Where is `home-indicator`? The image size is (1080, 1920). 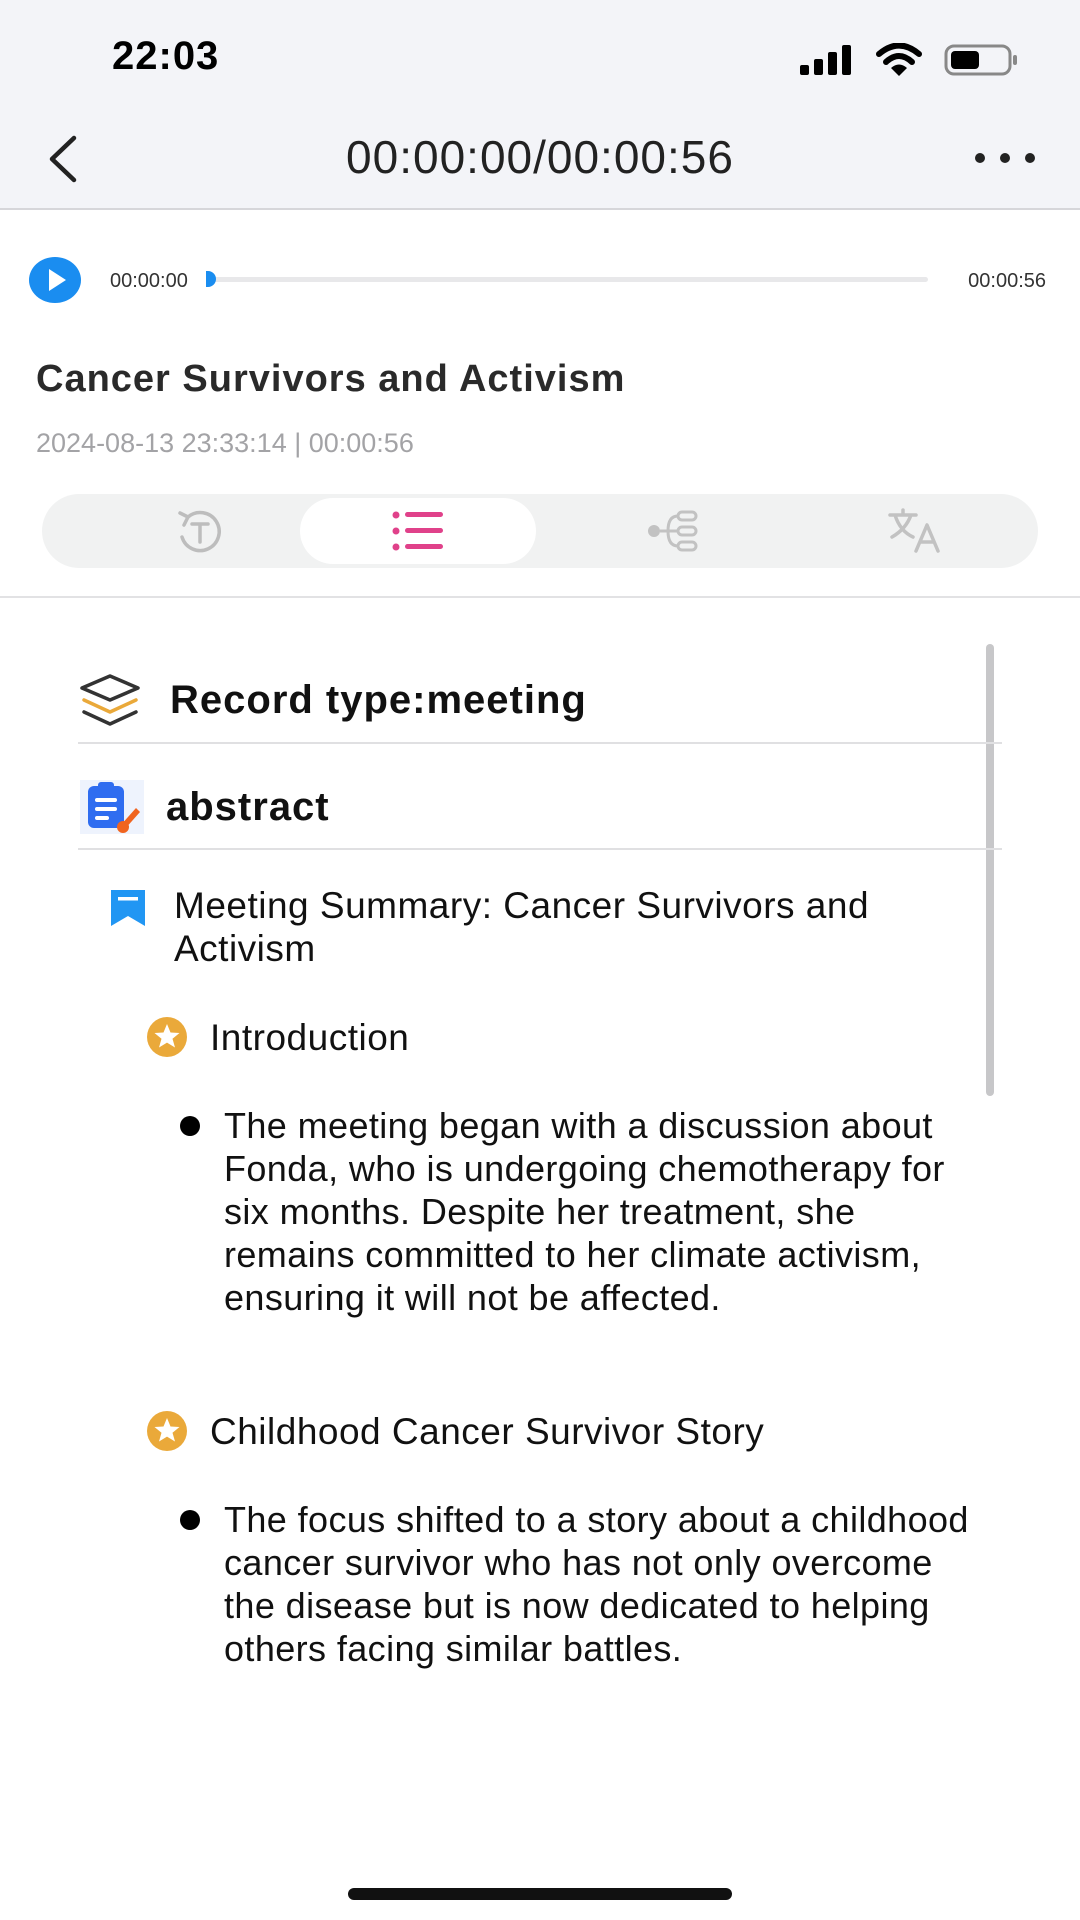
home-indicator is located at coordinates (540, 1894).